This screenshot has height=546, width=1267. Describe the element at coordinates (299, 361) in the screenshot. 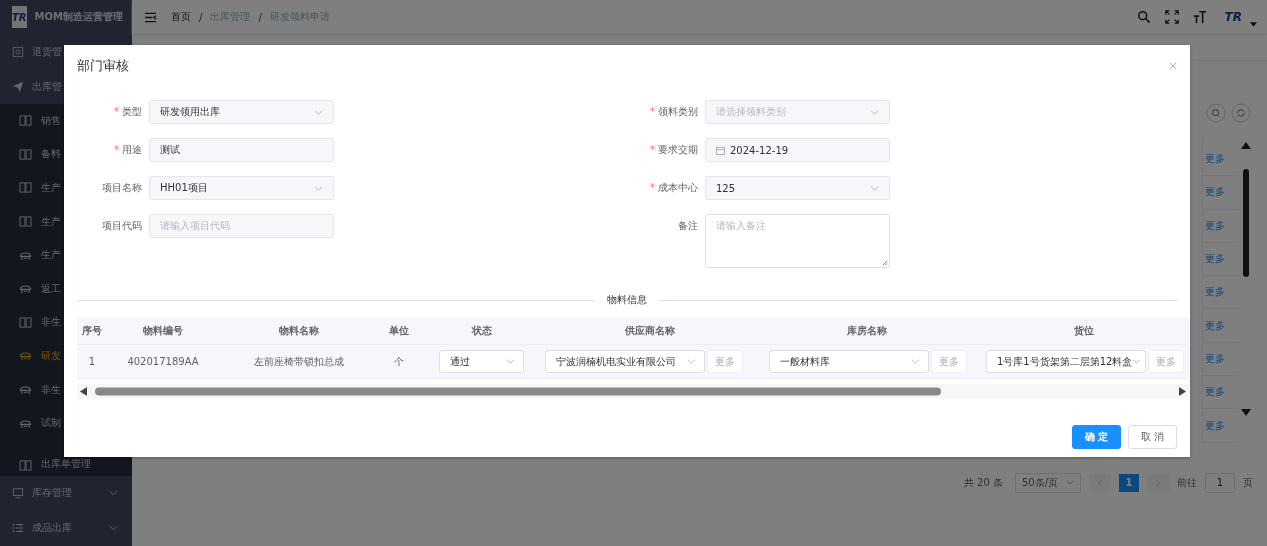

I see `table-cell: 左前座椅带锁扣总成` at that location.